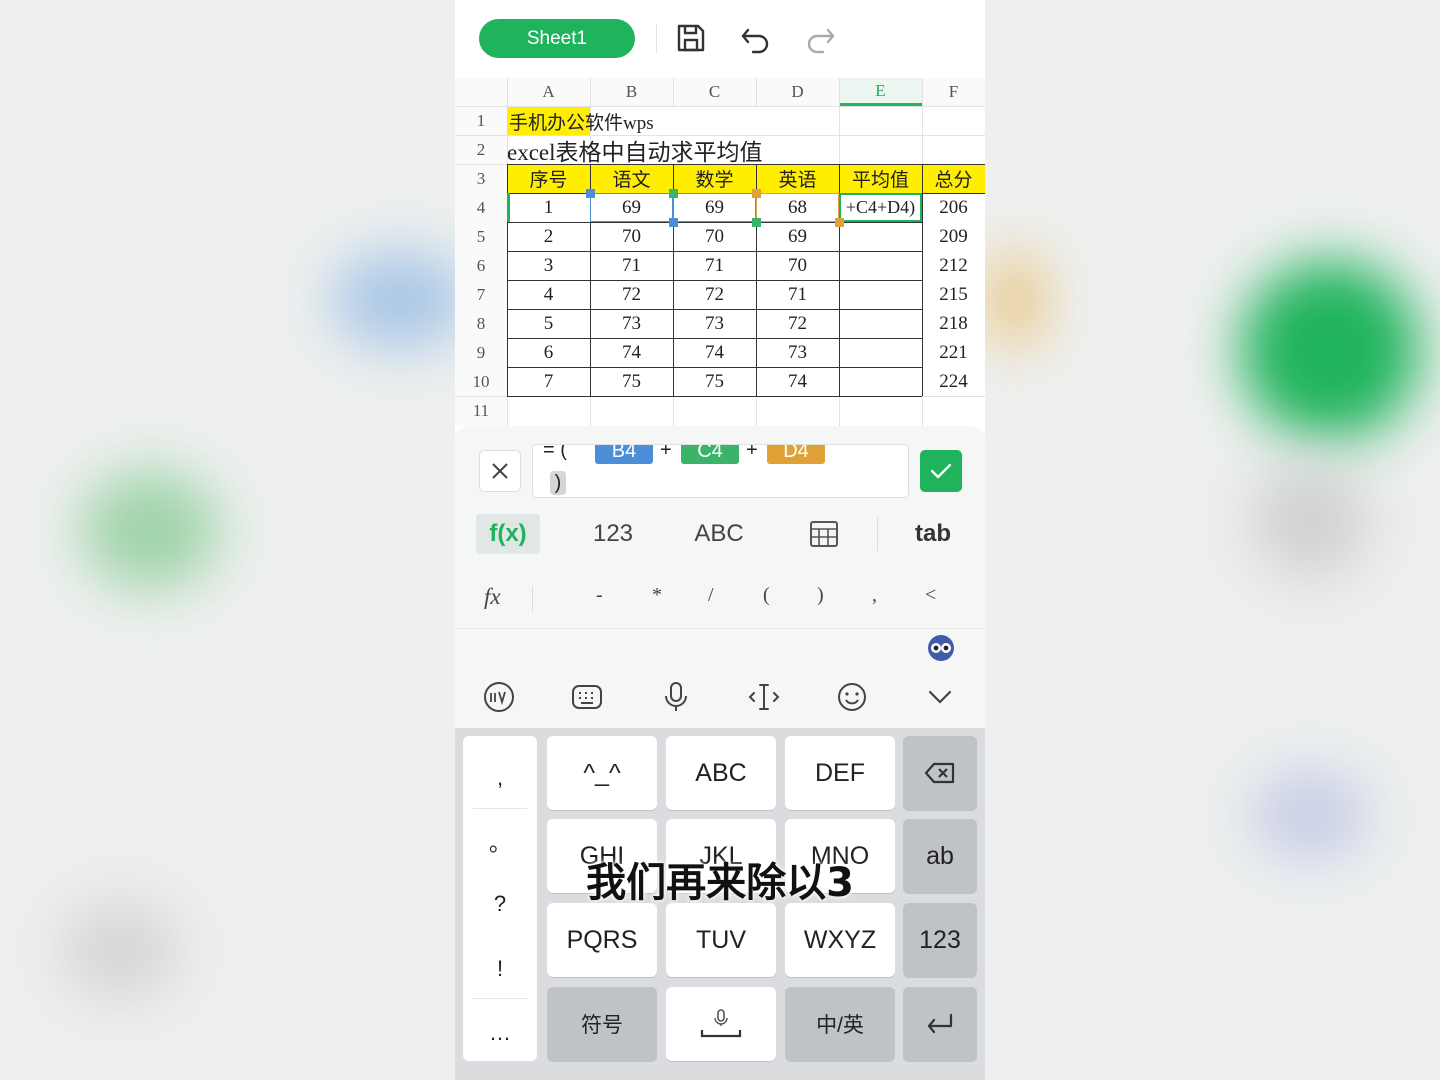  Describe the element at coordinates (548, 92) in the screenshot. I see `column-header-a: A` at that location.